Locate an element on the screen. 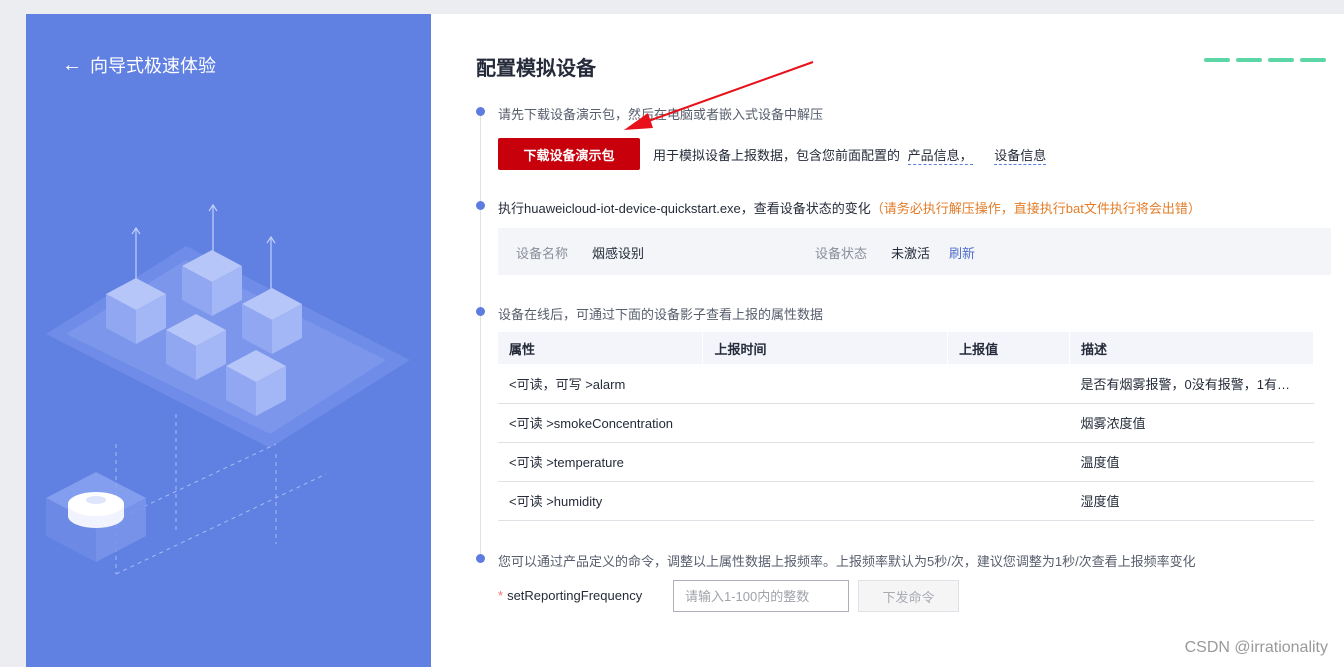  required-mark: * is located at coordinates (501, 595).